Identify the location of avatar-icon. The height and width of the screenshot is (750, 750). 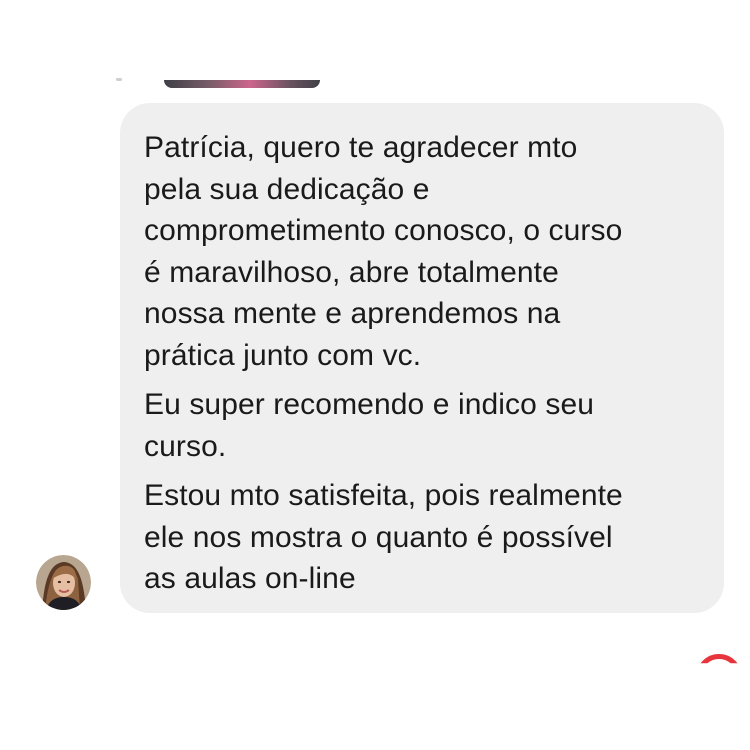
(63, 582).